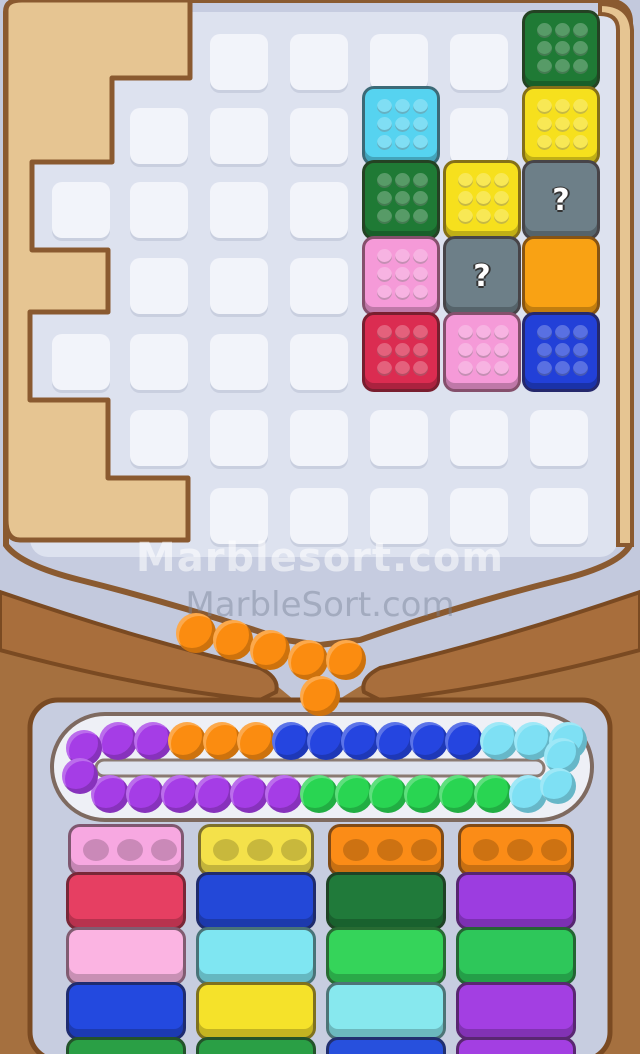 The width and height of the screenshot is (640, 1054). I want to click on question-mark-icon: ?, so click(482, 276).